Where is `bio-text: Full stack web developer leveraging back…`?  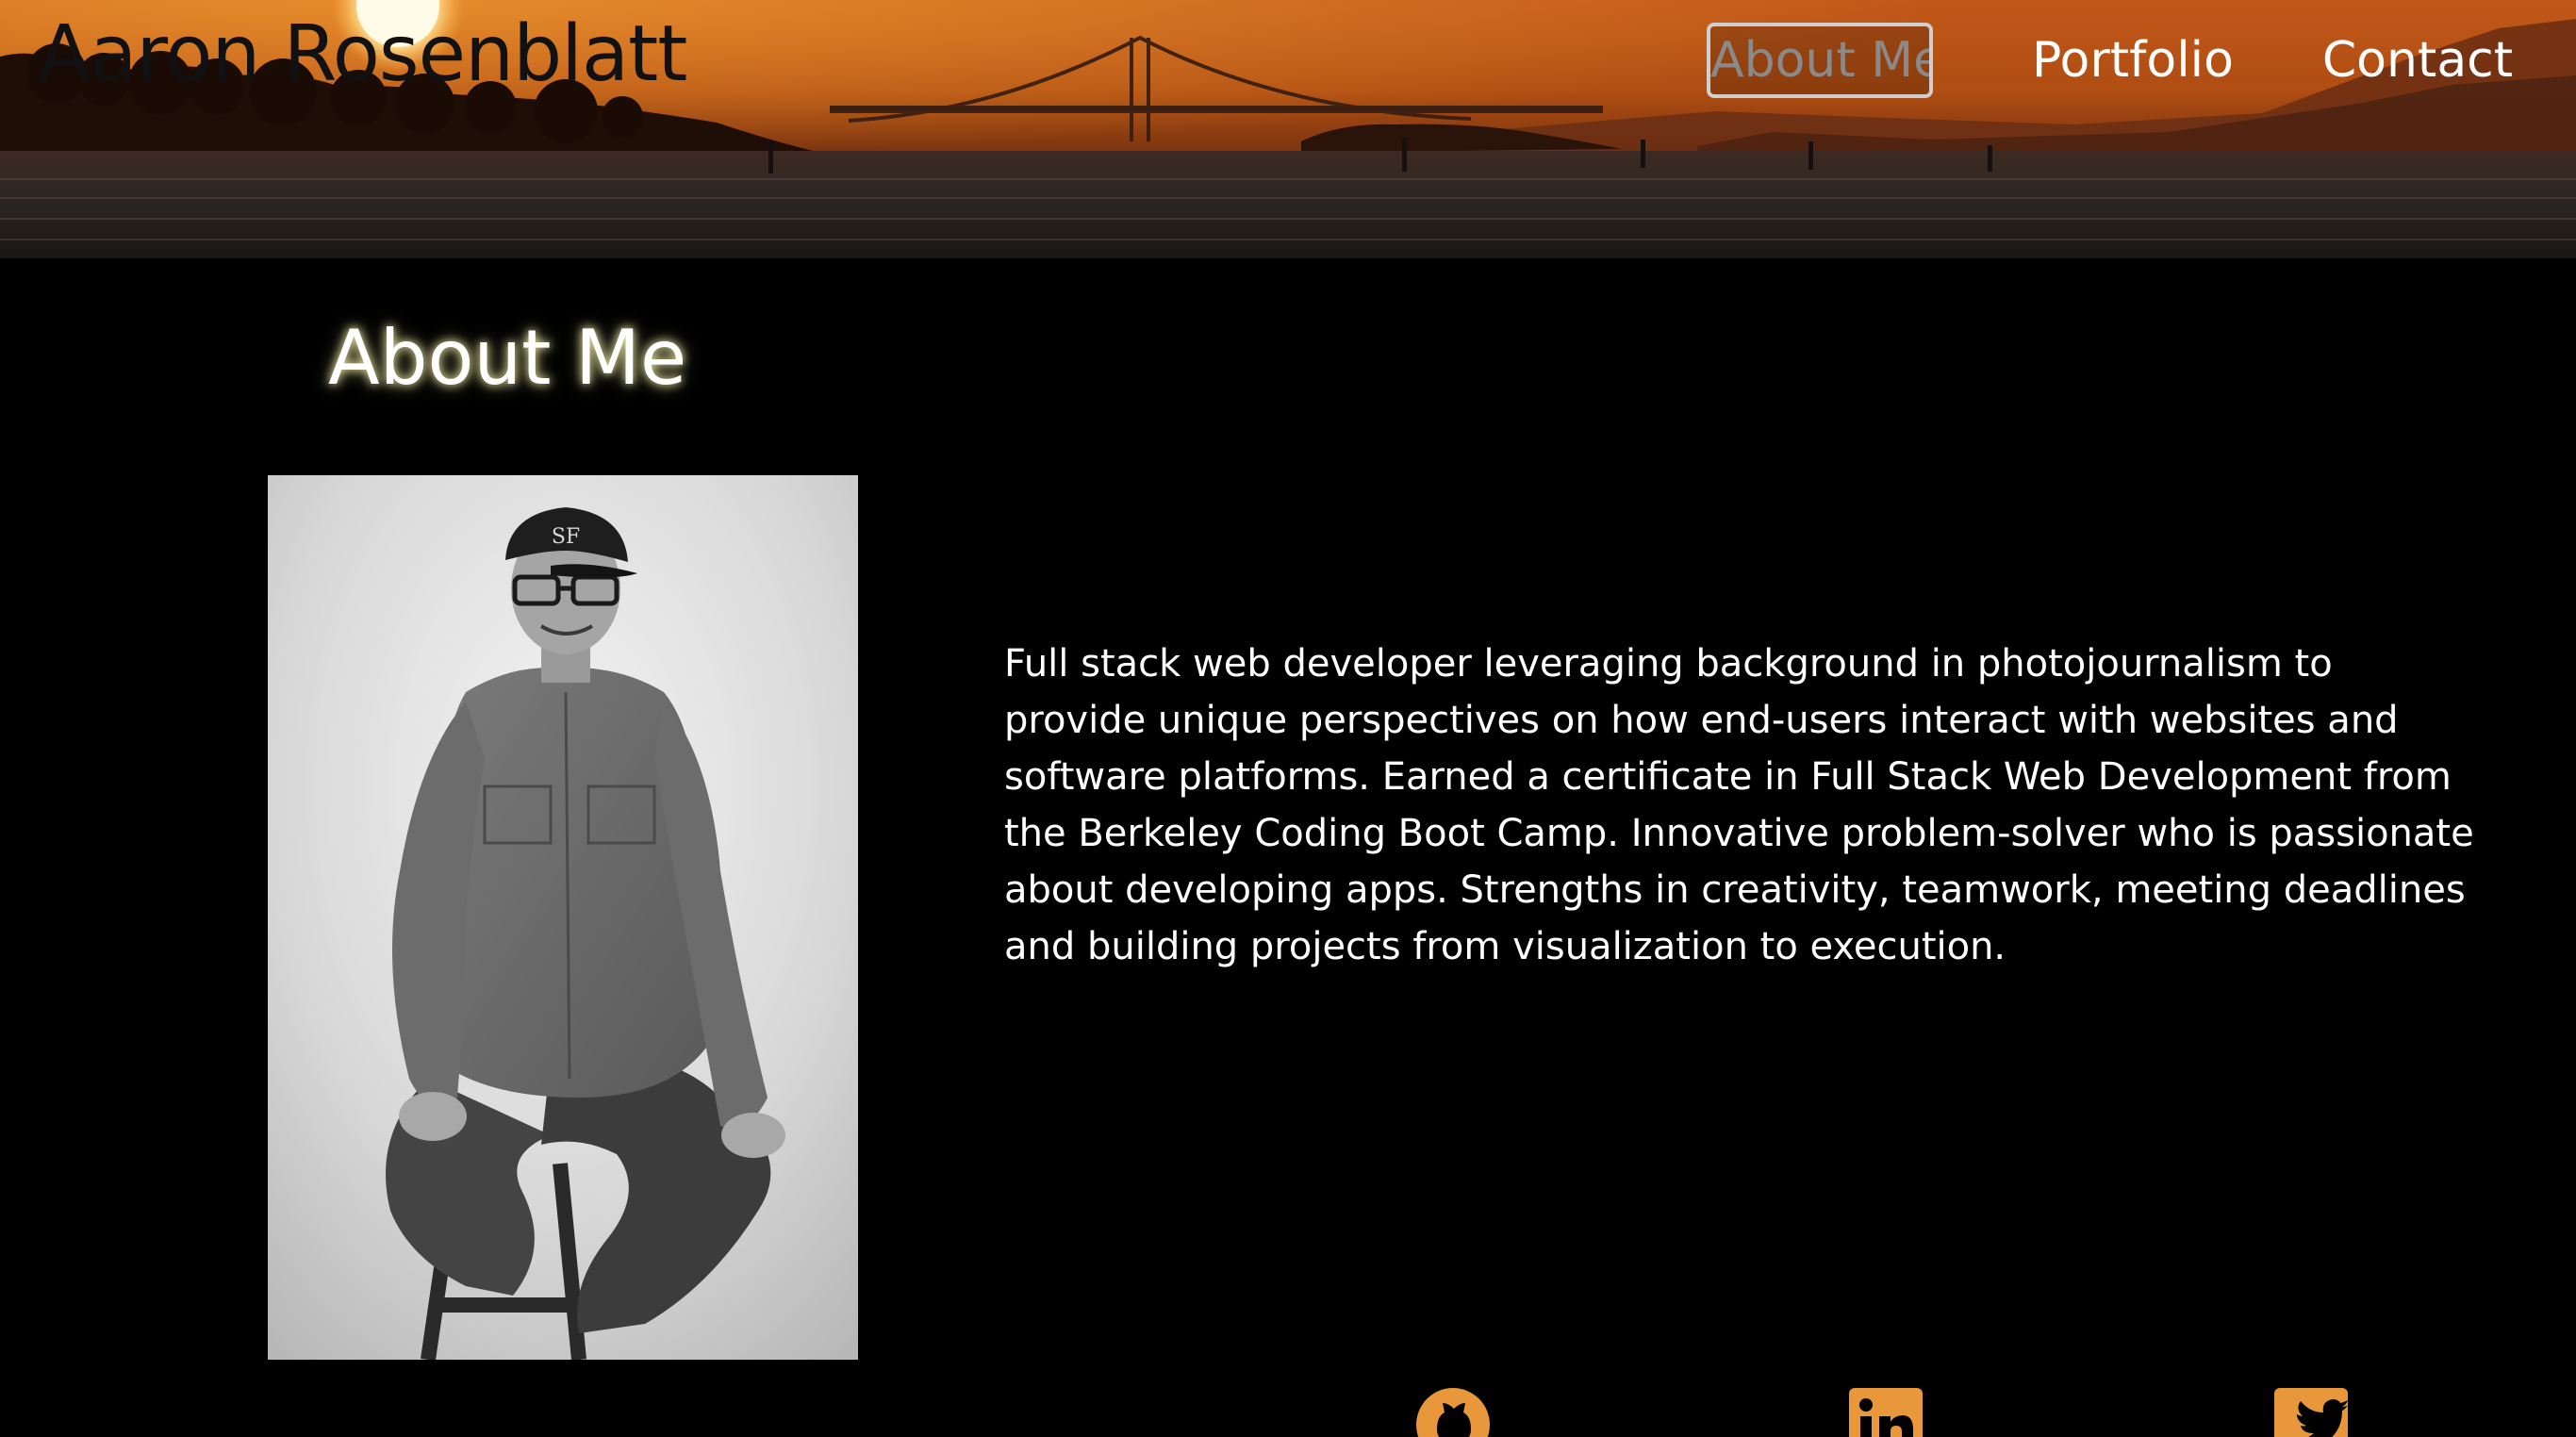
bio-text: Full stack web developer leveraging back… is located at coordinates (1739, 805).